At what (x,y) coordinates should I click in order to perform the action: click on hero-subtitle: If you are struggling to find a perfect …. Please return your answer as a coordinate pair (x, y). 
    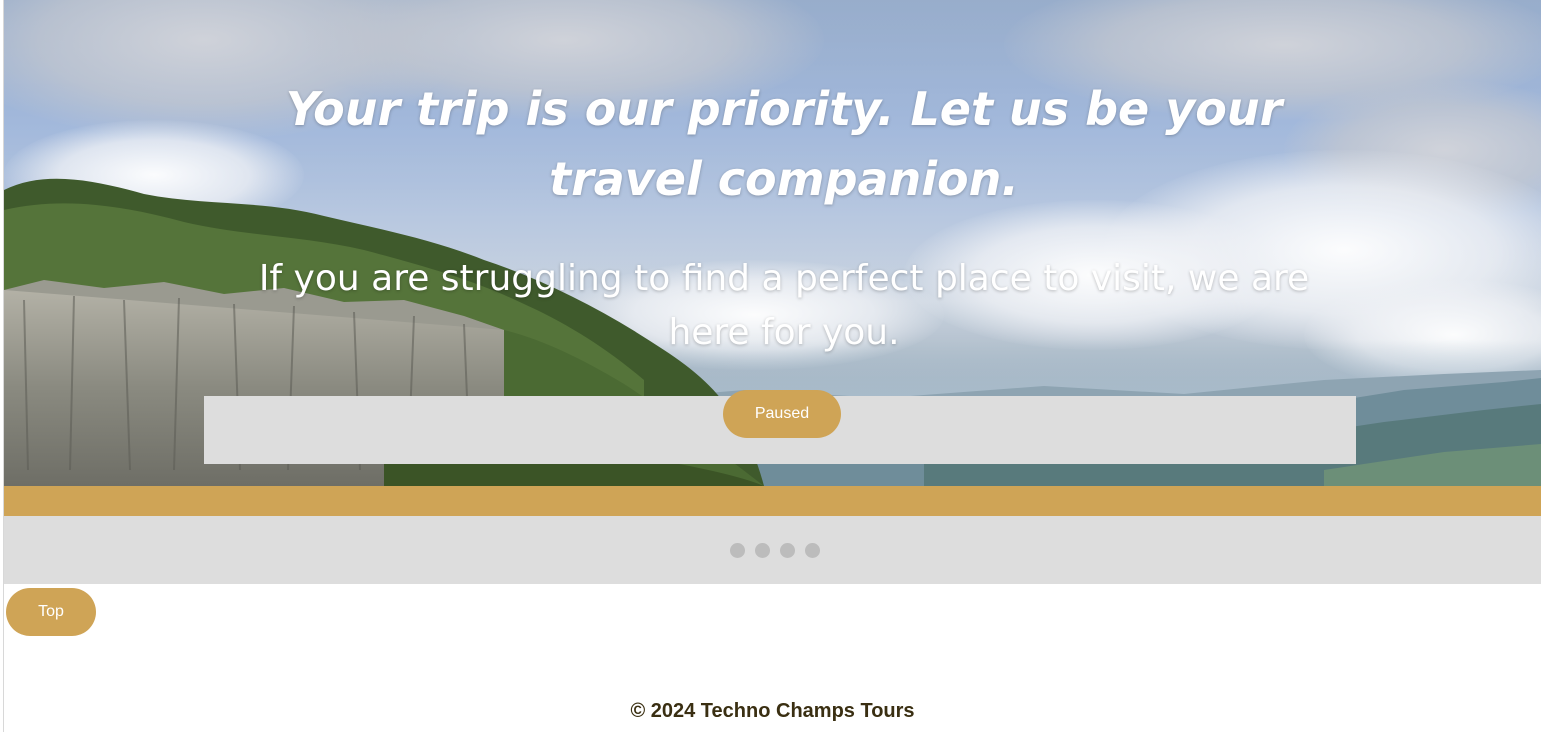
    Looking at the image, I should click on (784, 305).